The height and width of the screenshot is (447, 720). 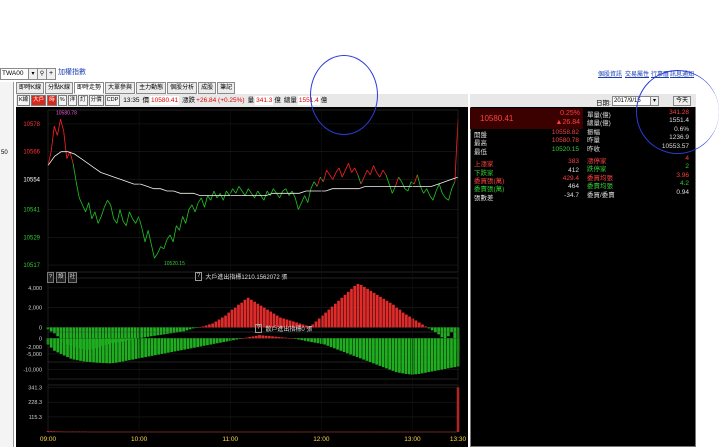 What do you see at coordinates (321, 439) in the screenshot?
I see `x-tick-label: 12:00` at bounding box center [321, 439].